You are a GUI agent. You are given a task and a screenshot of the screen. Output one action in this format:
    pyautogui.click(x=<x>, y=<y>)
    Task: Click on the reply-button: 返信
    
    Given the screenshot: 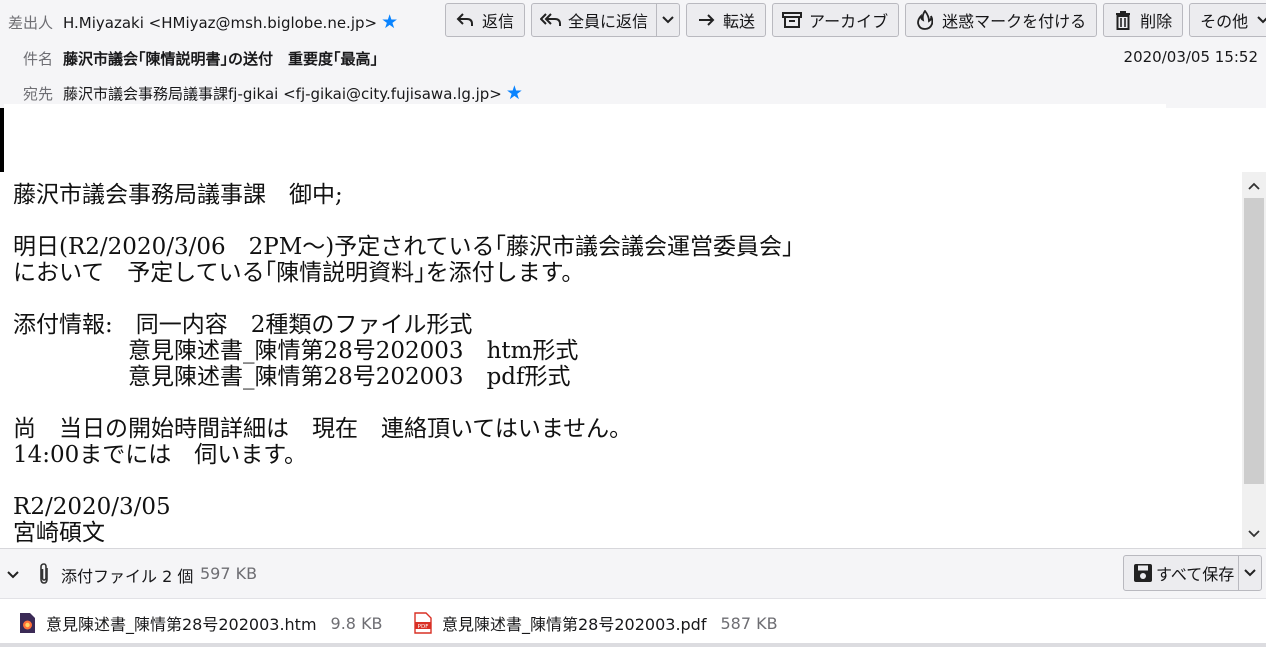 What is the action you would take?
    pyautogui.click(x=485, y=20)
    